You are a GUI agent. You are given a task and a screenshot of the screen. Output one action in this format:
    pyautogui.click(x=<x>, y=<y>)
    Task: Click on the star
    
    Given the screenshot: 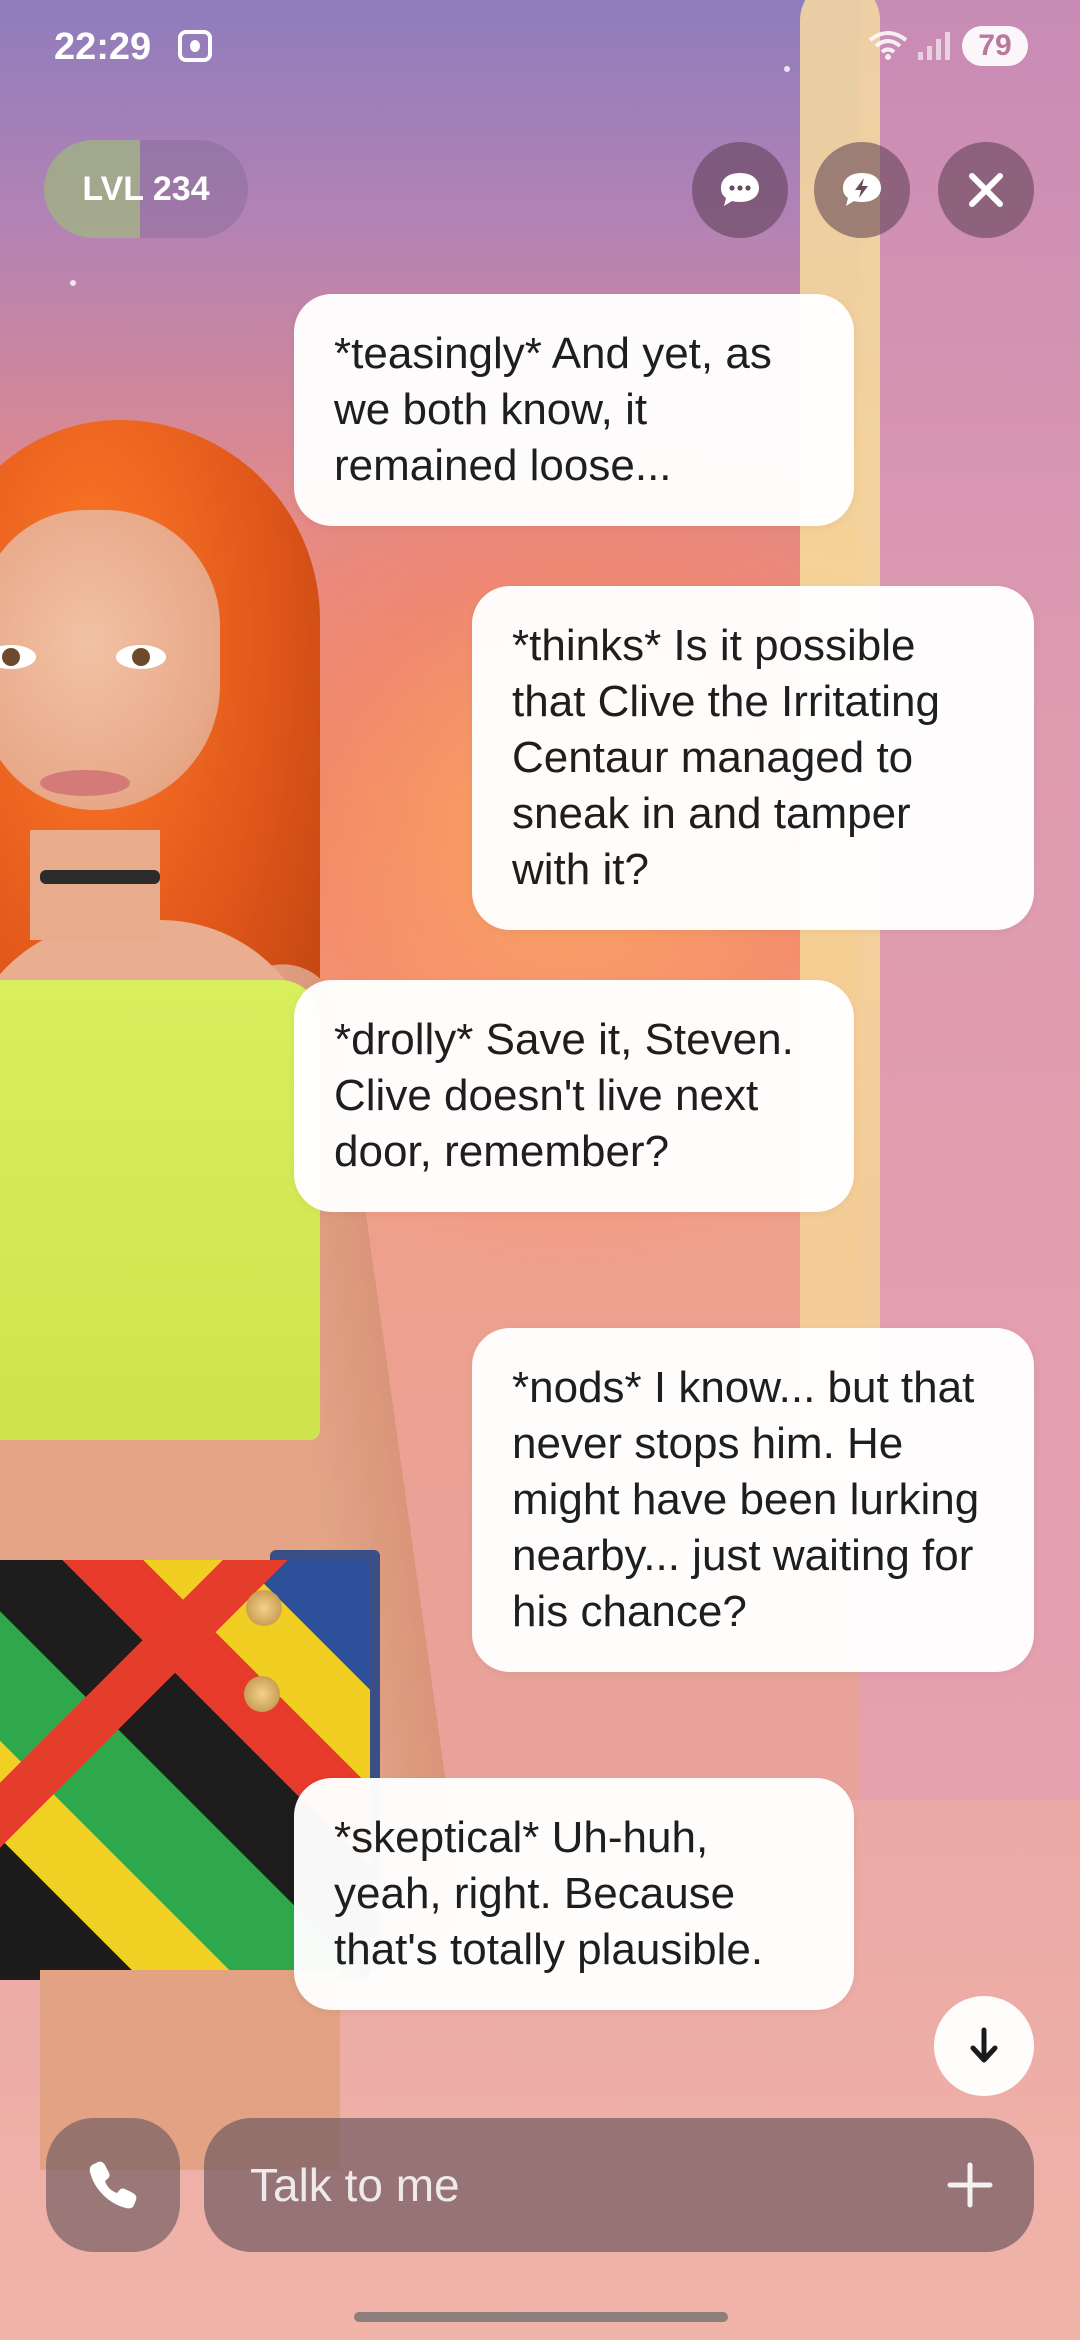 What is the action you would take?
    pyautogui.click(x=73, y=283)
    